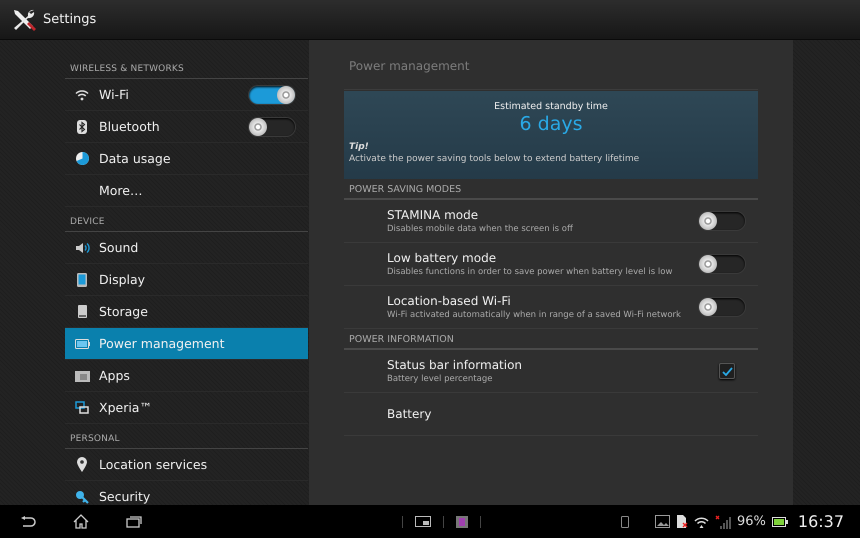 Image resolution: width=860 pixels, height=538 pixels. What do you see at coordinates (551, 189) in the screenshot?
I see `section-header: POWER SAVING MODES` at bounding box center [551, 189].